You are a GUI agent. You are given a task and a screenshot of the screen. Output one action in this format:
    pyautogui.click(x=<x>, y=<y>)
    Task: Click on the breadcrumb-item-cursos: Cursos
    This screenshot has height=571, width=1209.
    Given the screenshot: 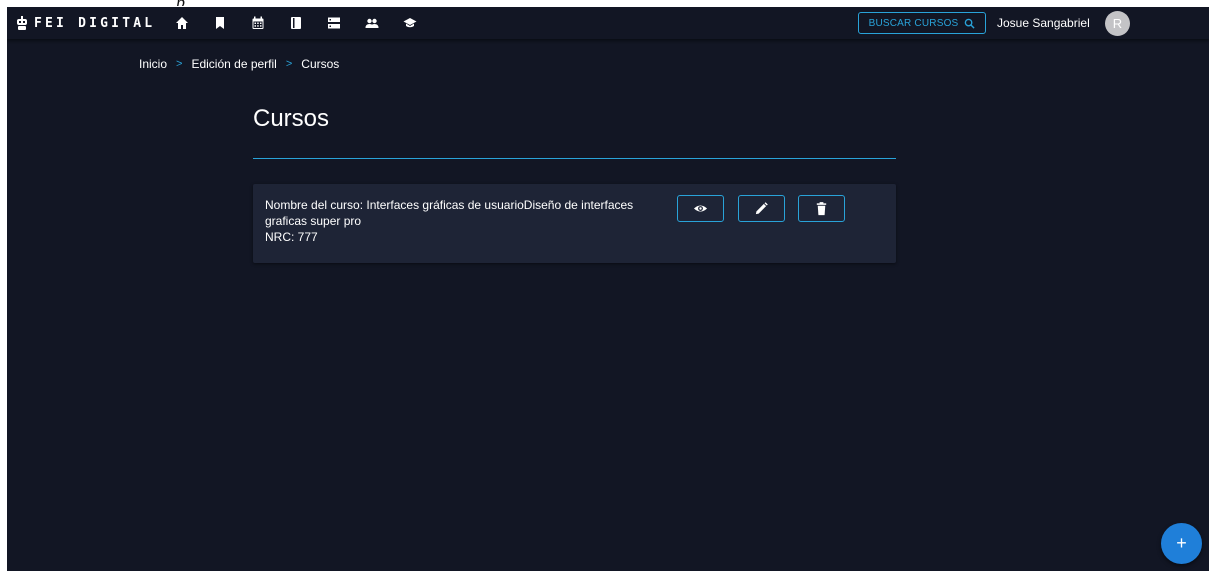 What is the action you would take?
    pyautogui.click(x=320, y=64)
    